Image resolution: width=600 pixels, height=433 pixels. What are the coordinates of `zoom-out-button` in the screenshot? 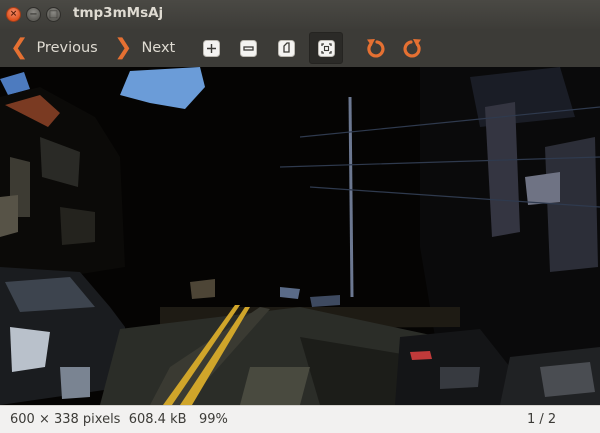 It's located at (249, 48).